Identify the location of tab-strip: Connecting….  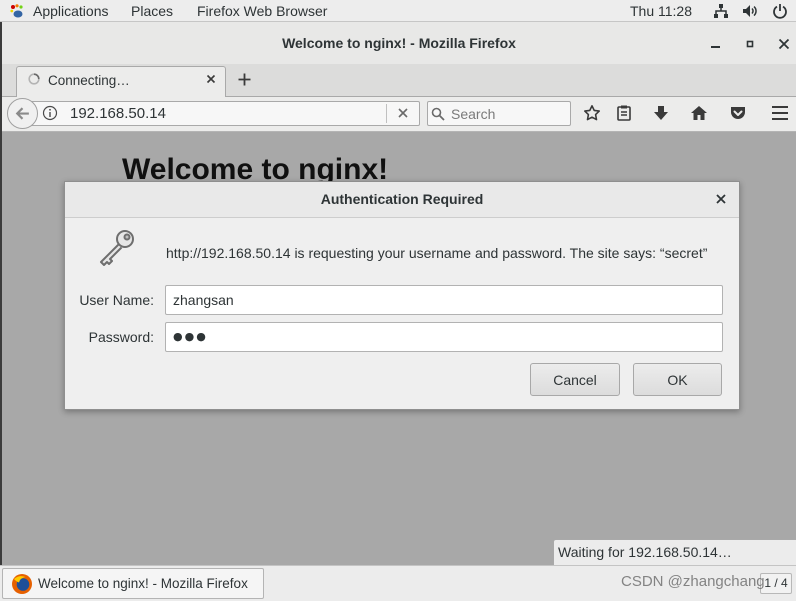
(399, 80).